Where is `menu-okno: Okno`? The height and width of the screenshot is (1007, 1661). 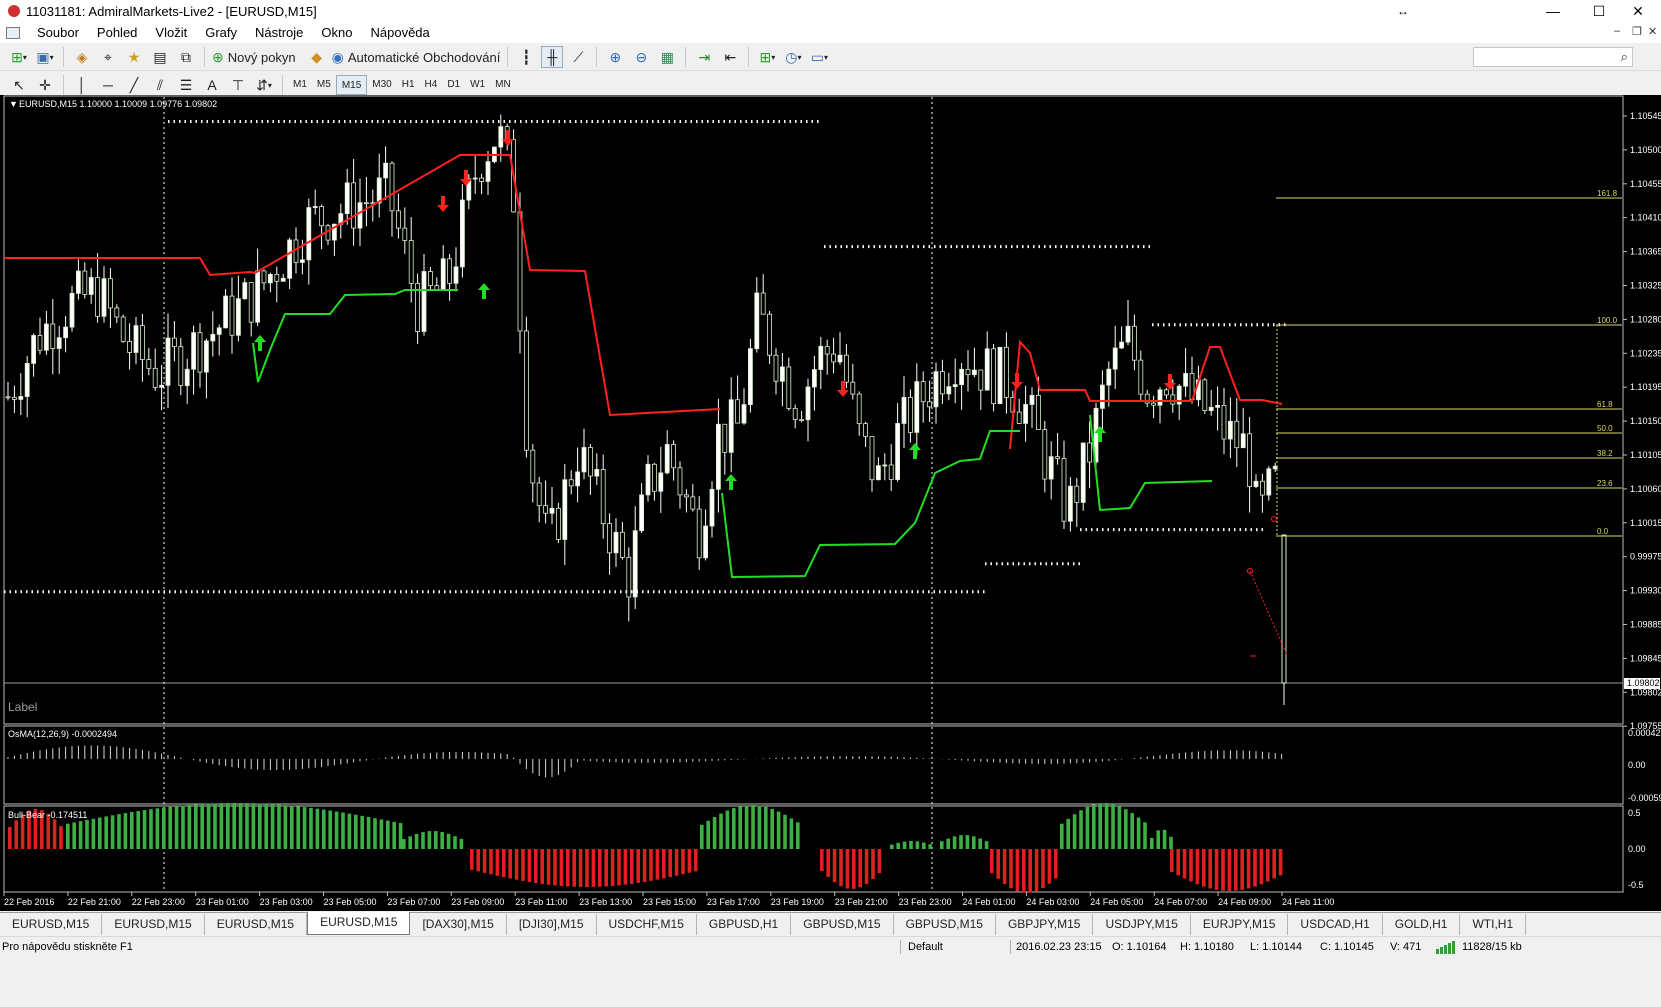 menu-okno: Okno is located at coordinates (336, 32).